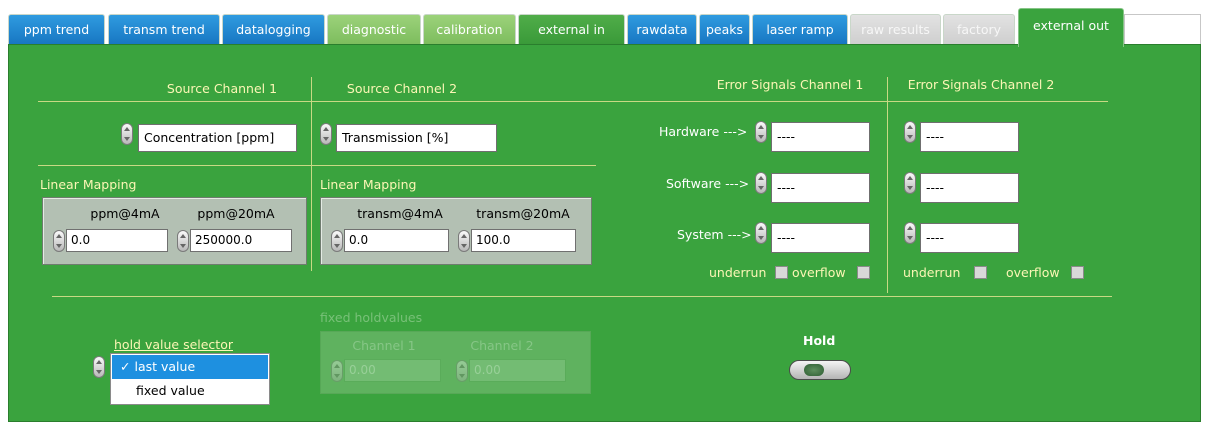  What do you see at coordinates (456, 231) in the screenshot?
I see `linear-mapping-2-cluster: transm@4mA transm@20mA 0.0 100.0` at bounding box center [456, 231].